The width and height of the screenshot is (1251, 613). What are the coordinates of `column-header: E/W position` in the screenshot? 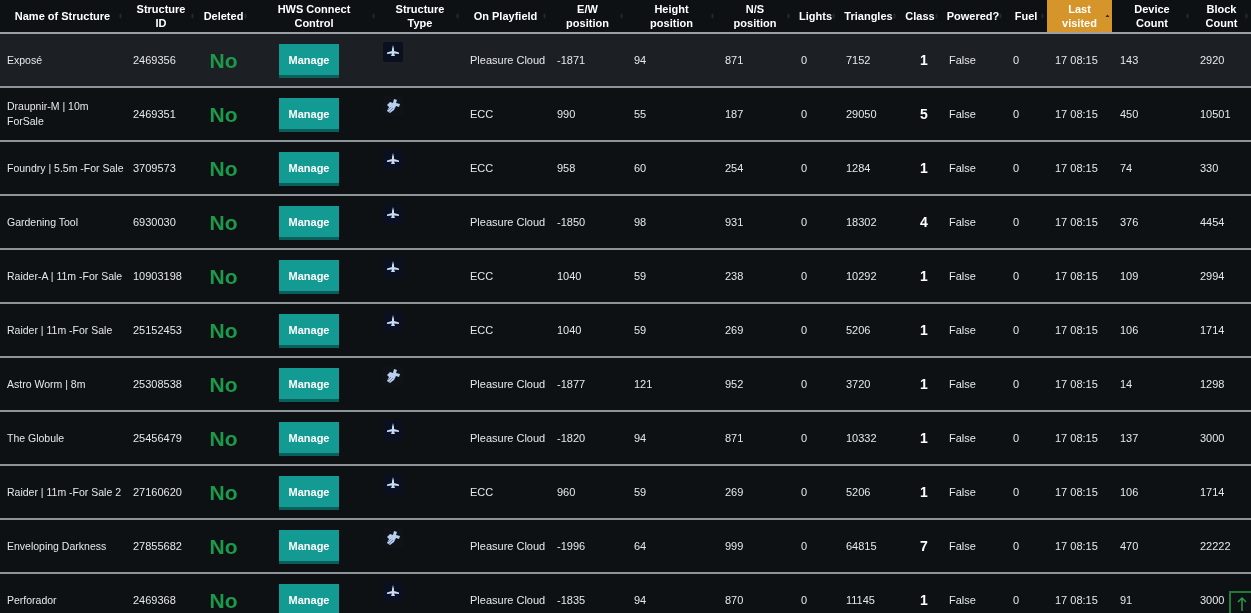 It's located at (587, 16).